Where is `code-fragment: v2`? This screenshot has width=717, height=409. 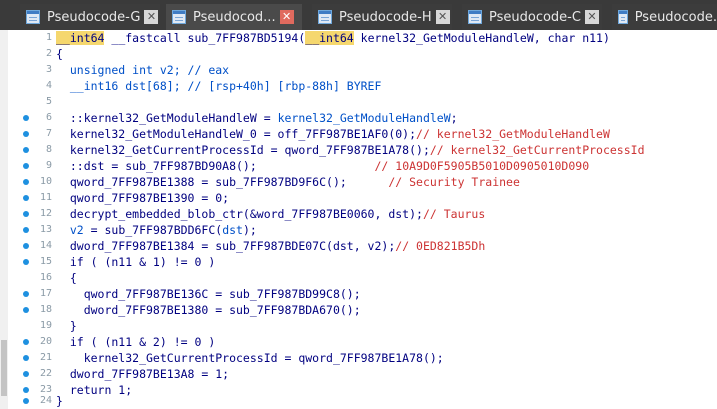 code-fragment: v2 is located at coordinates (76, 230).